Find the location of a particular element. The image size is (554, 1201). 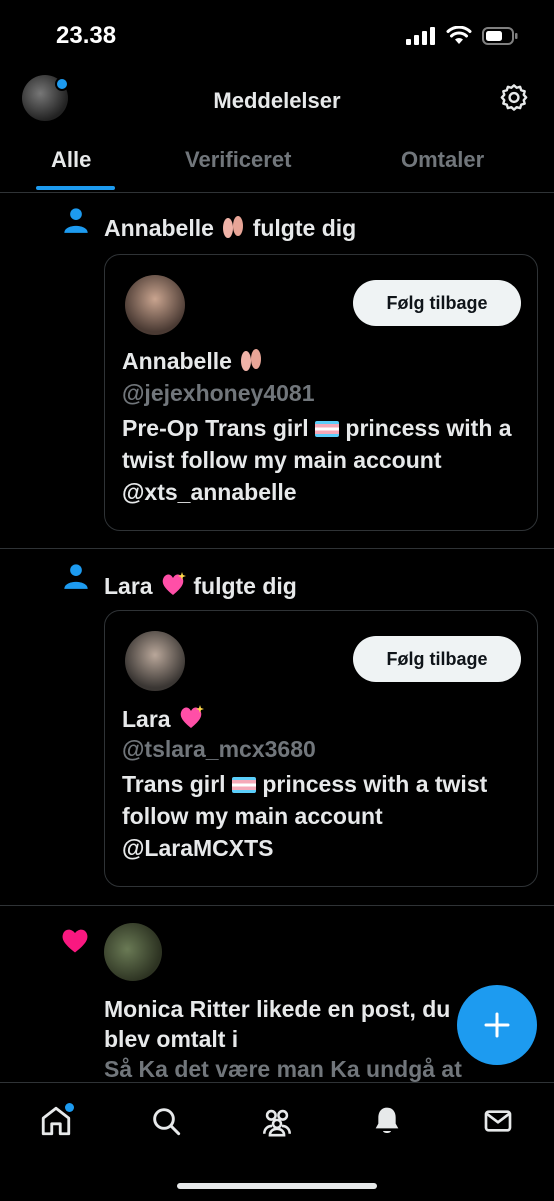

user-name-text: Lara is located at coordinates (146, 719).